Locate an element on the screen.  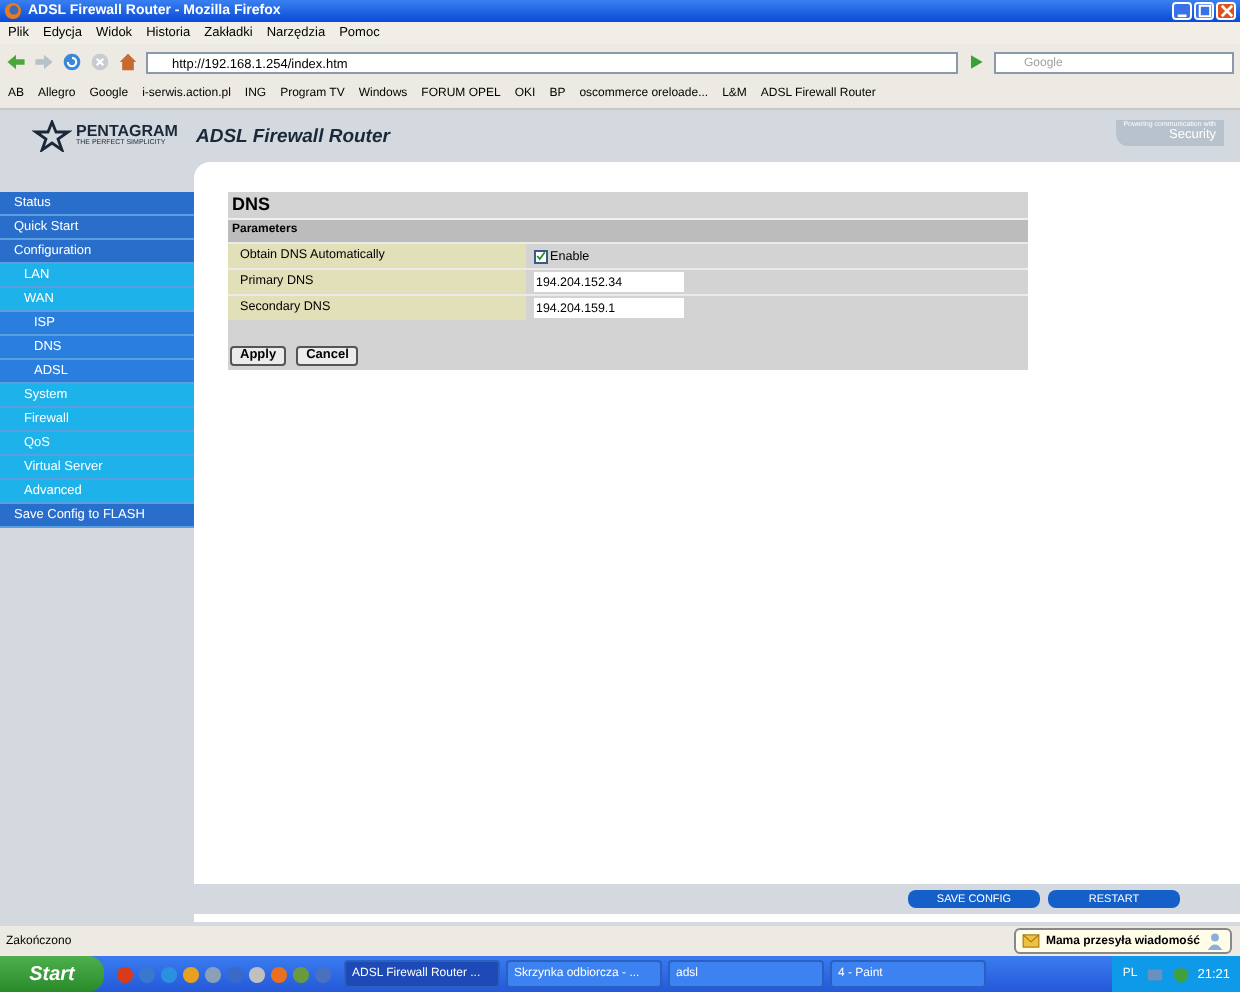
close-button is located at coordinates (1226, 11).